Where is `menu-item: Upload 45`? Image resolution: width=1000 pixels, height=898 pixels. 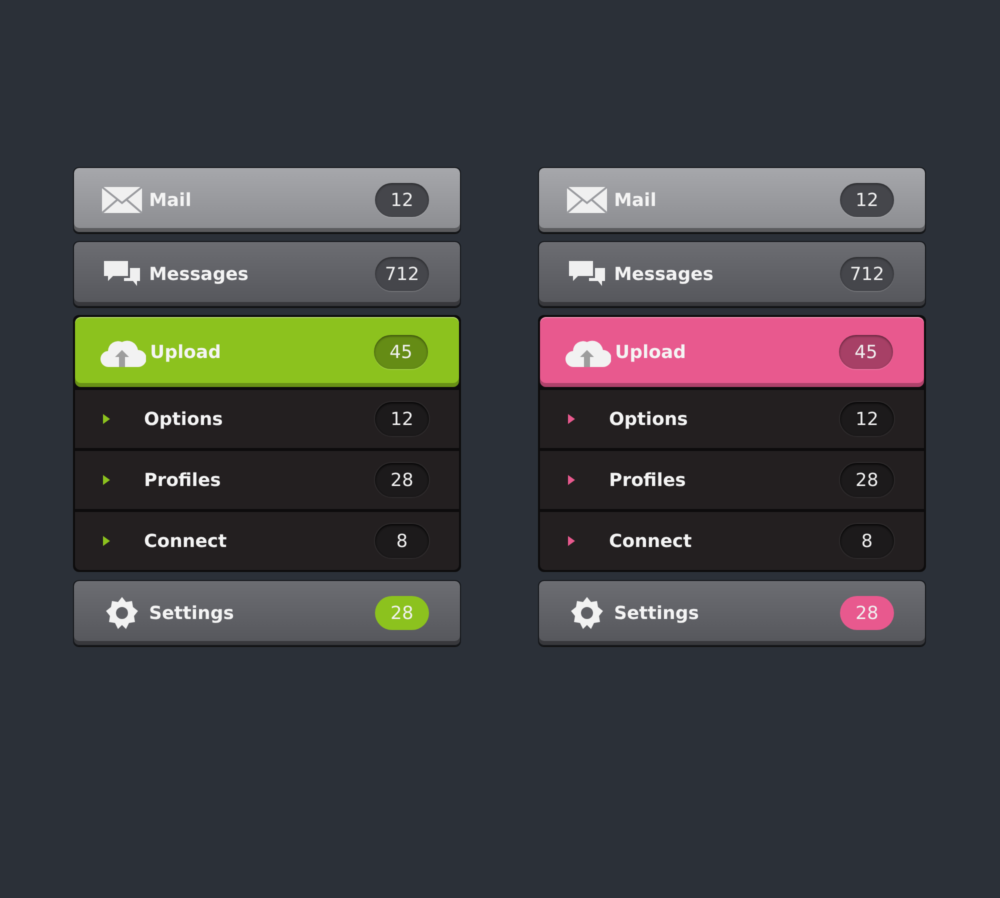
menu-item: Upload 45 is located at coordinates (732, 352).